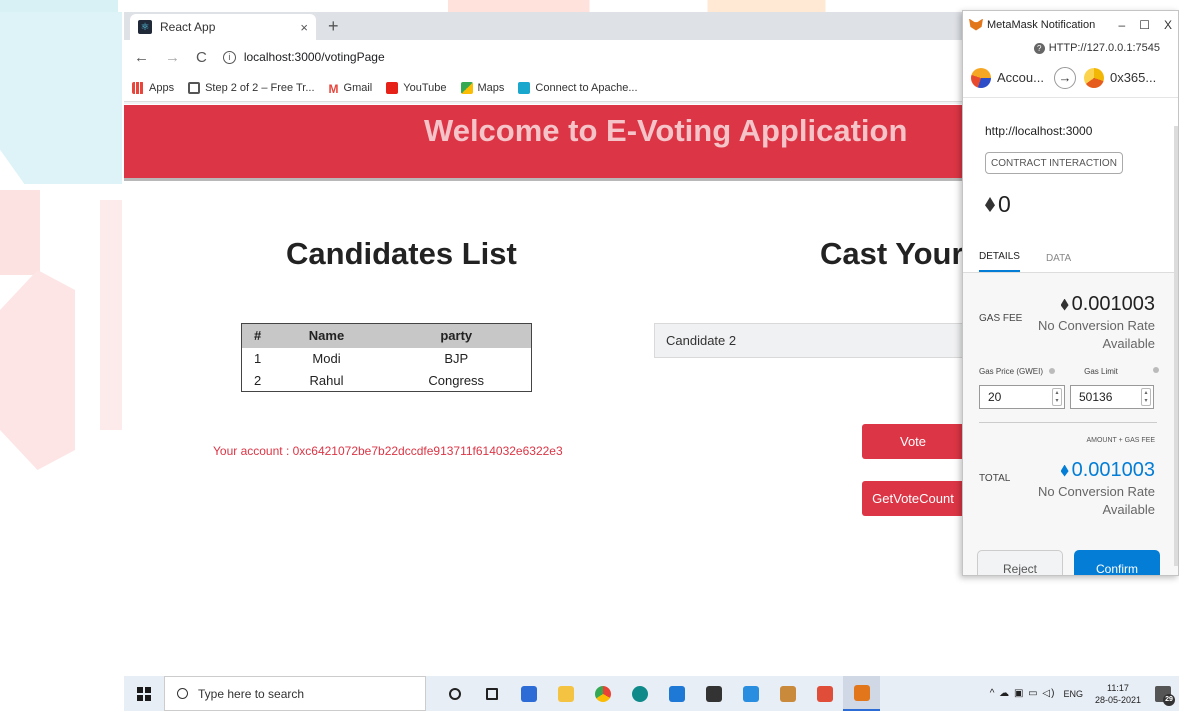 The width and height of the screenshot is (1179, 711). What do you see at coordinates (456, 380) in the screenshot?
I see `table-cell: Congress` at bounding box center [456, 380].